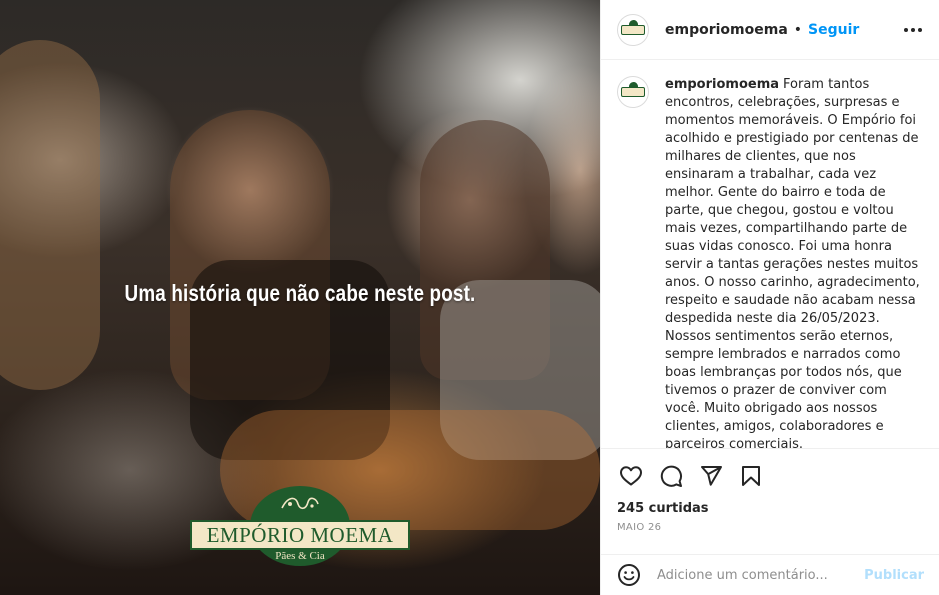 This screenshot has width=939, height=595. I want to click on bookmark-icon, so click(751, 476).